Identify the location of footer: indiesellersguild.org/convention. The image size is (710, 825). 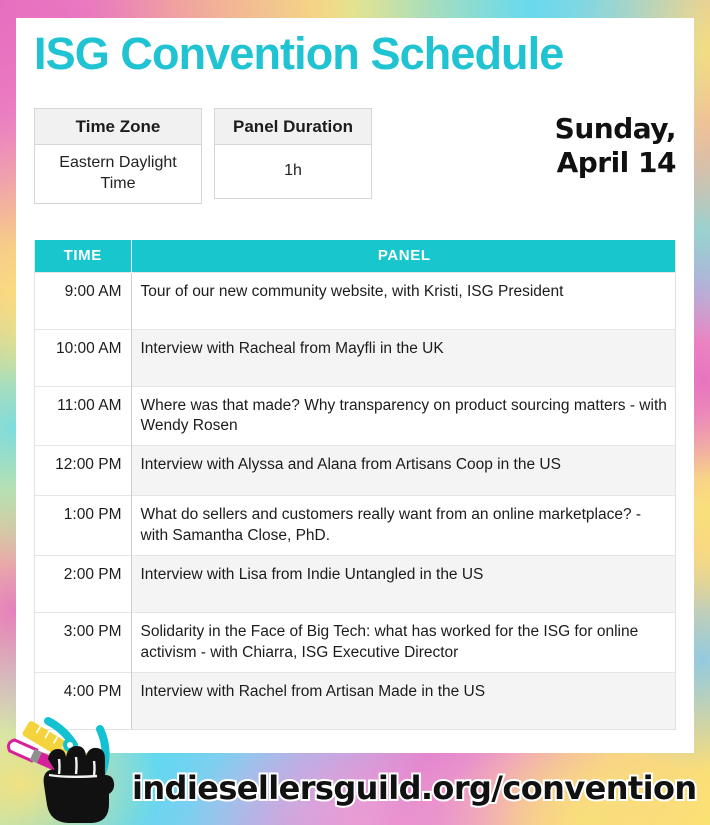
(355, 771).